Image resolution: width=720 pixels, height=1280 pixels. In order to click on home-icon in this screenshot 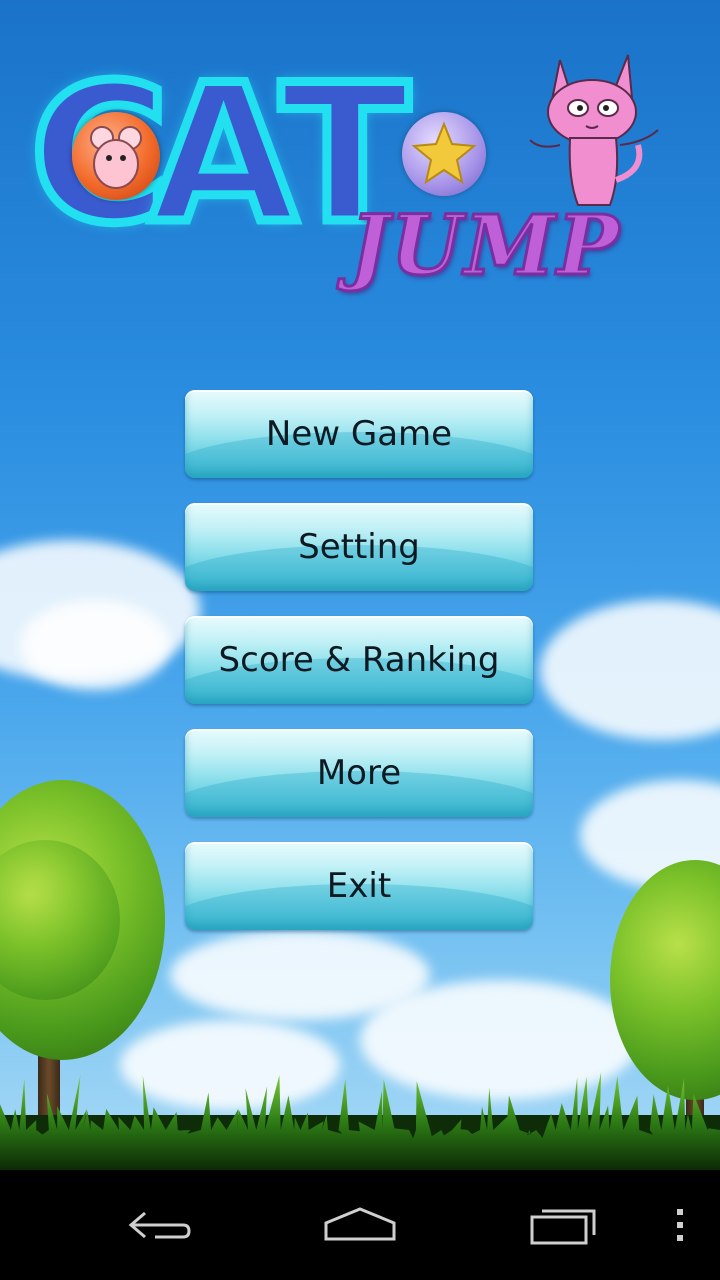, I will do `click(360, 1224)`.